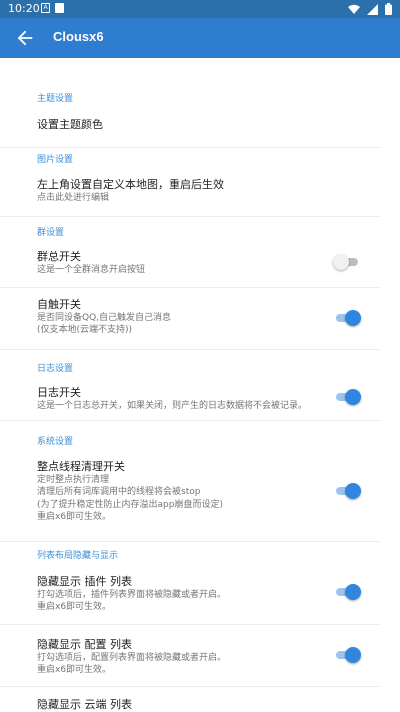 The height and width of the screenshot is (712, 400). I want to click on hide-plugin-list-toggle, so click(347, 592).